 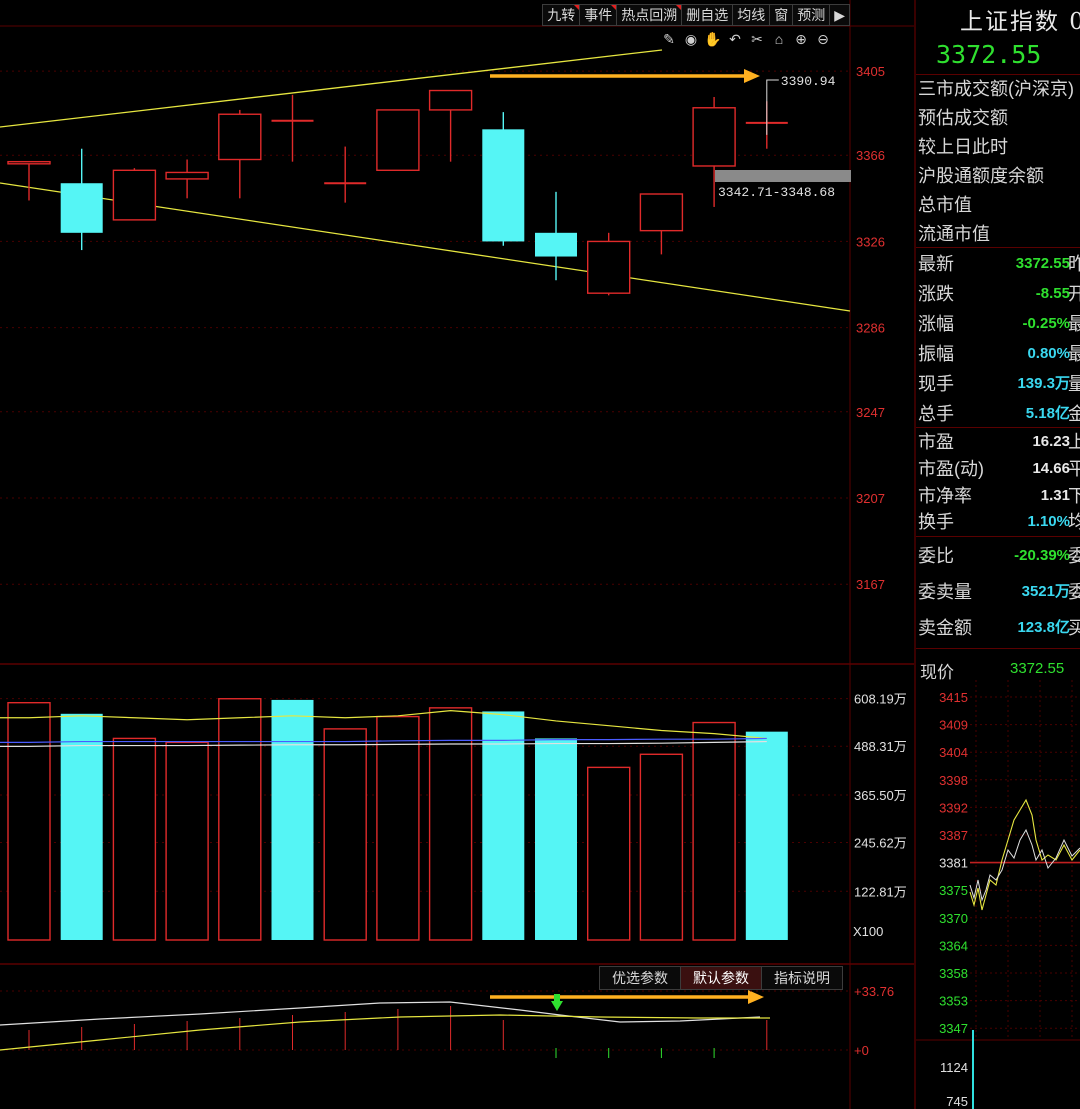 I want to click on price-axis-label: 3167, so click(x=870, y=584).